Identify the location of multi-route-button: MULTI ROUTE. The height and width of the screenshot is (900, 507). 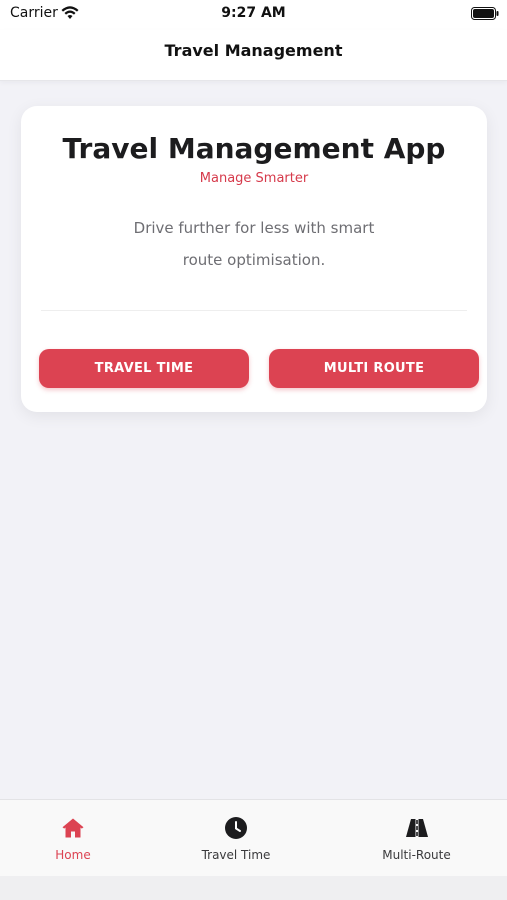
(374, 368).